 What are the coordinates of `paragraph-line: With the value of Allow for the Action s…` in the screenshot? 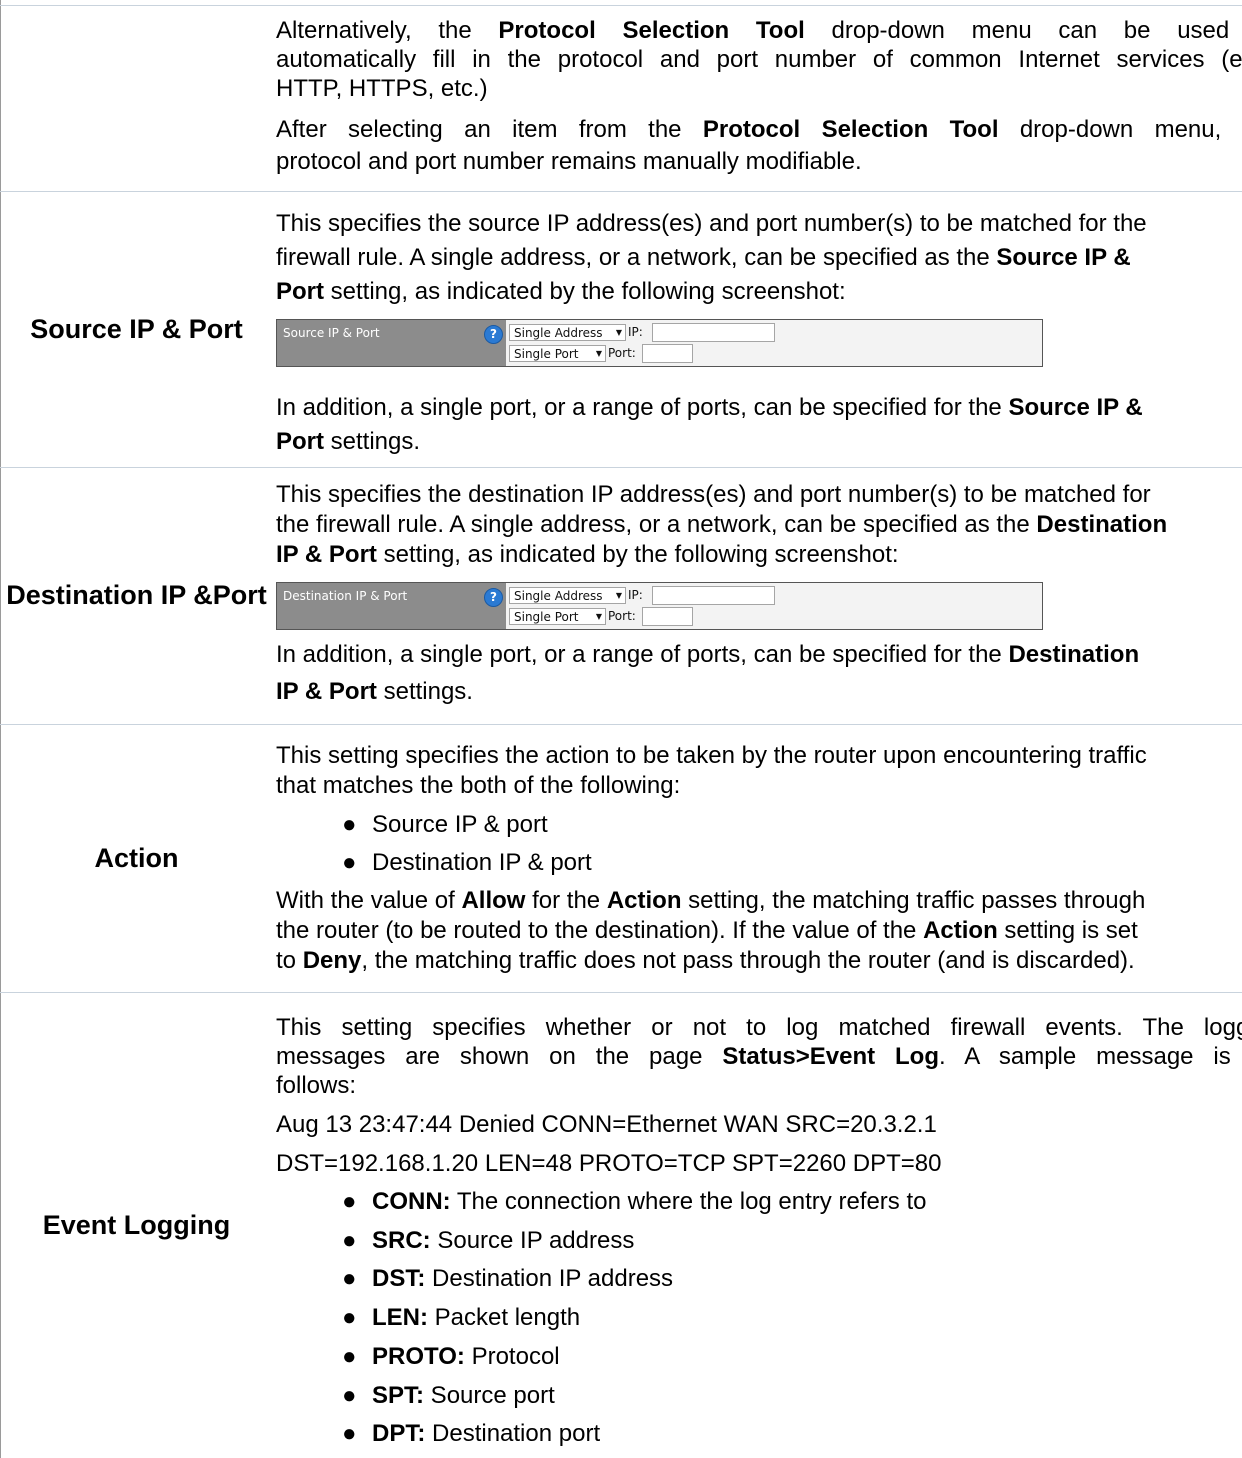 It's located at (711, 900).